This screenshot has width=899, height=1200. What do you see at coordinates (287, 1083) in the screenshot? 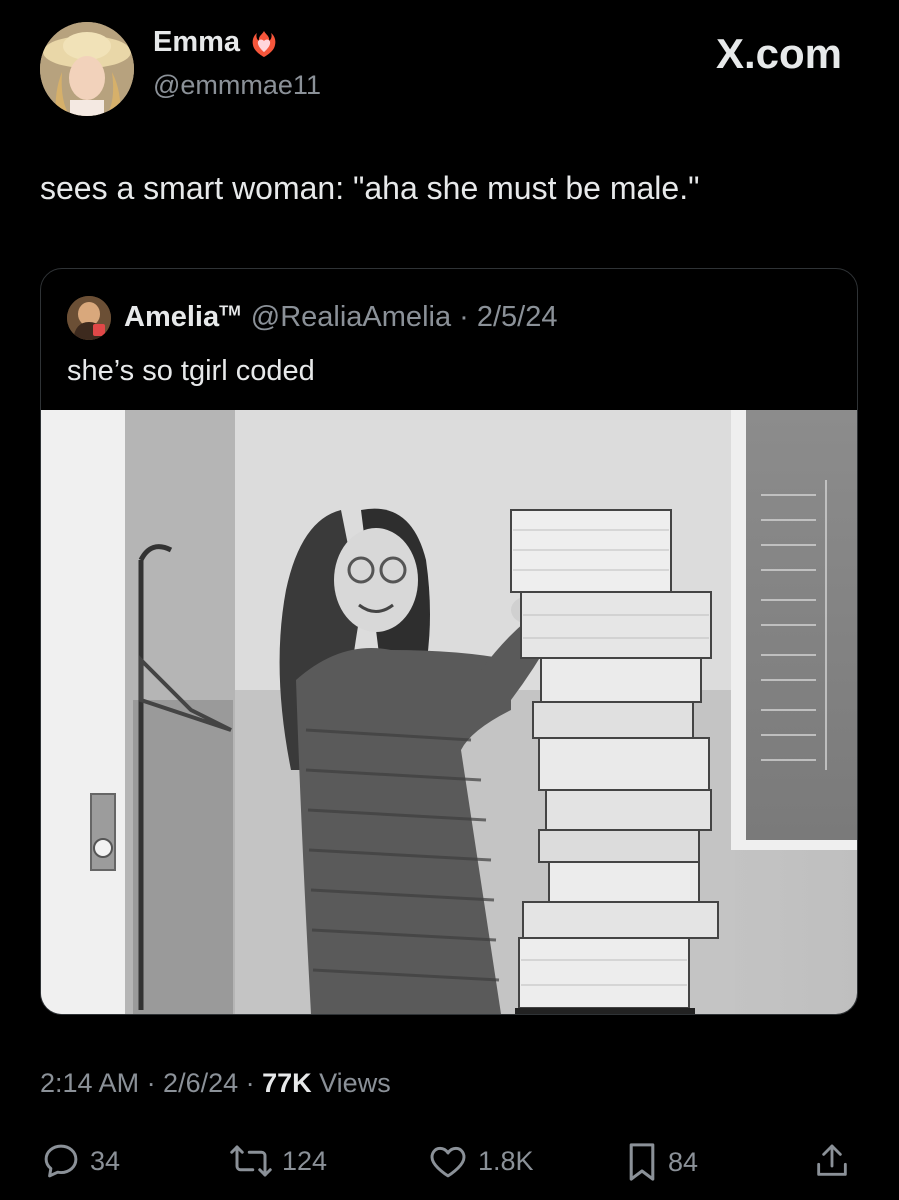
I see `views-count: 77K` at bounding box center [287, 1083].